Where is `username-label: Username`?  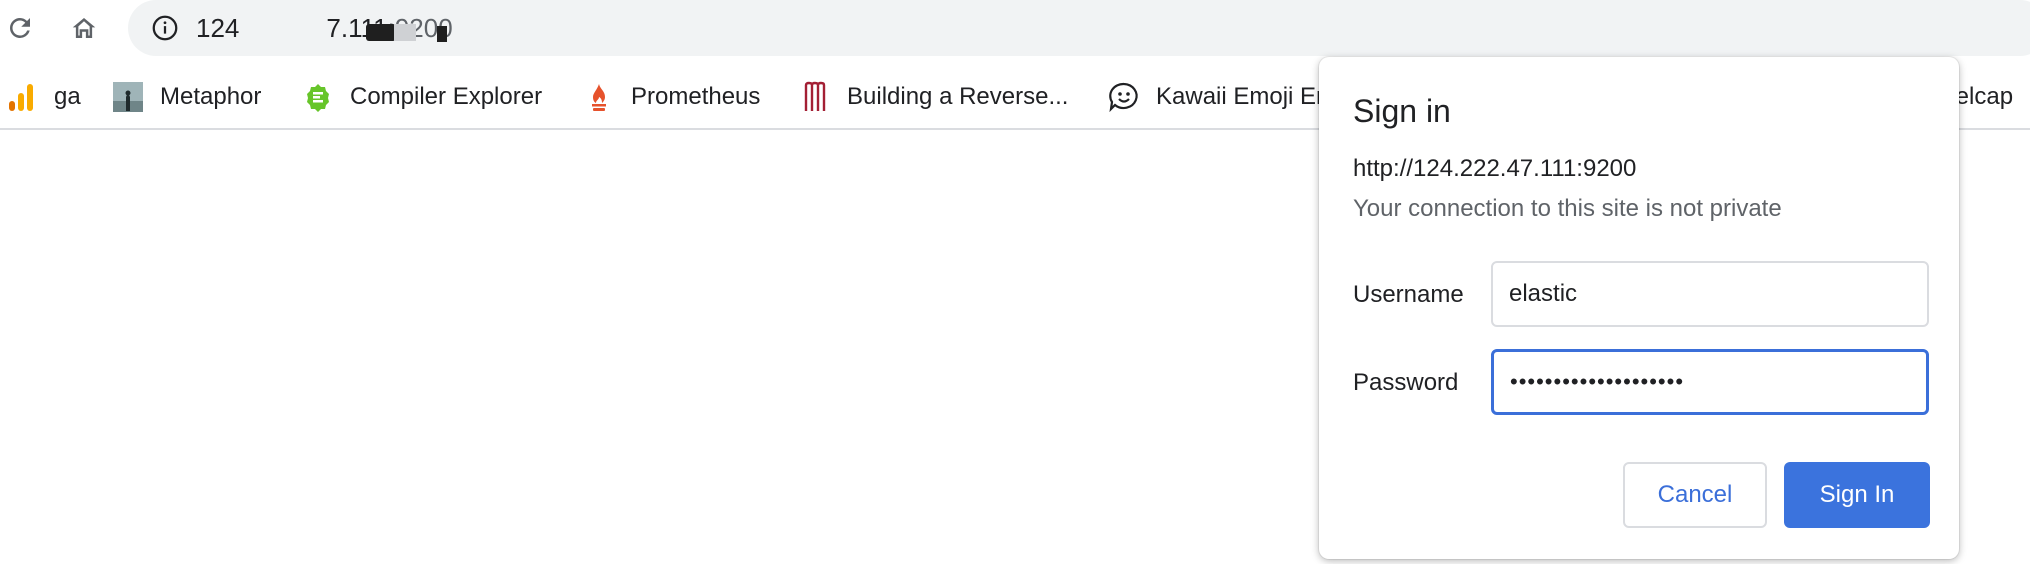
username-label: Username is located at coordinates (1408, 294).